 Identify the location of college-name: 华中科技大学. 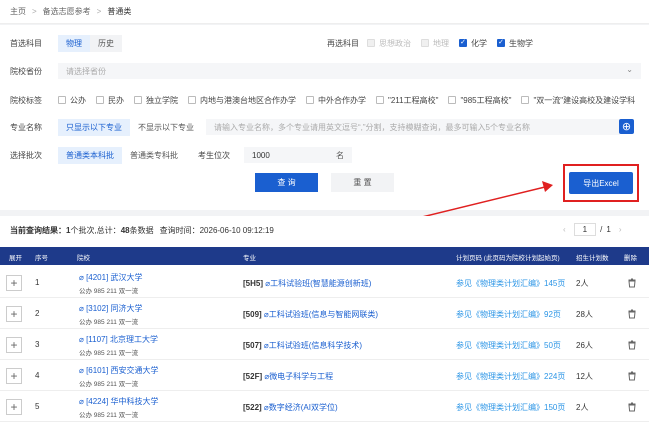
(134, 401).